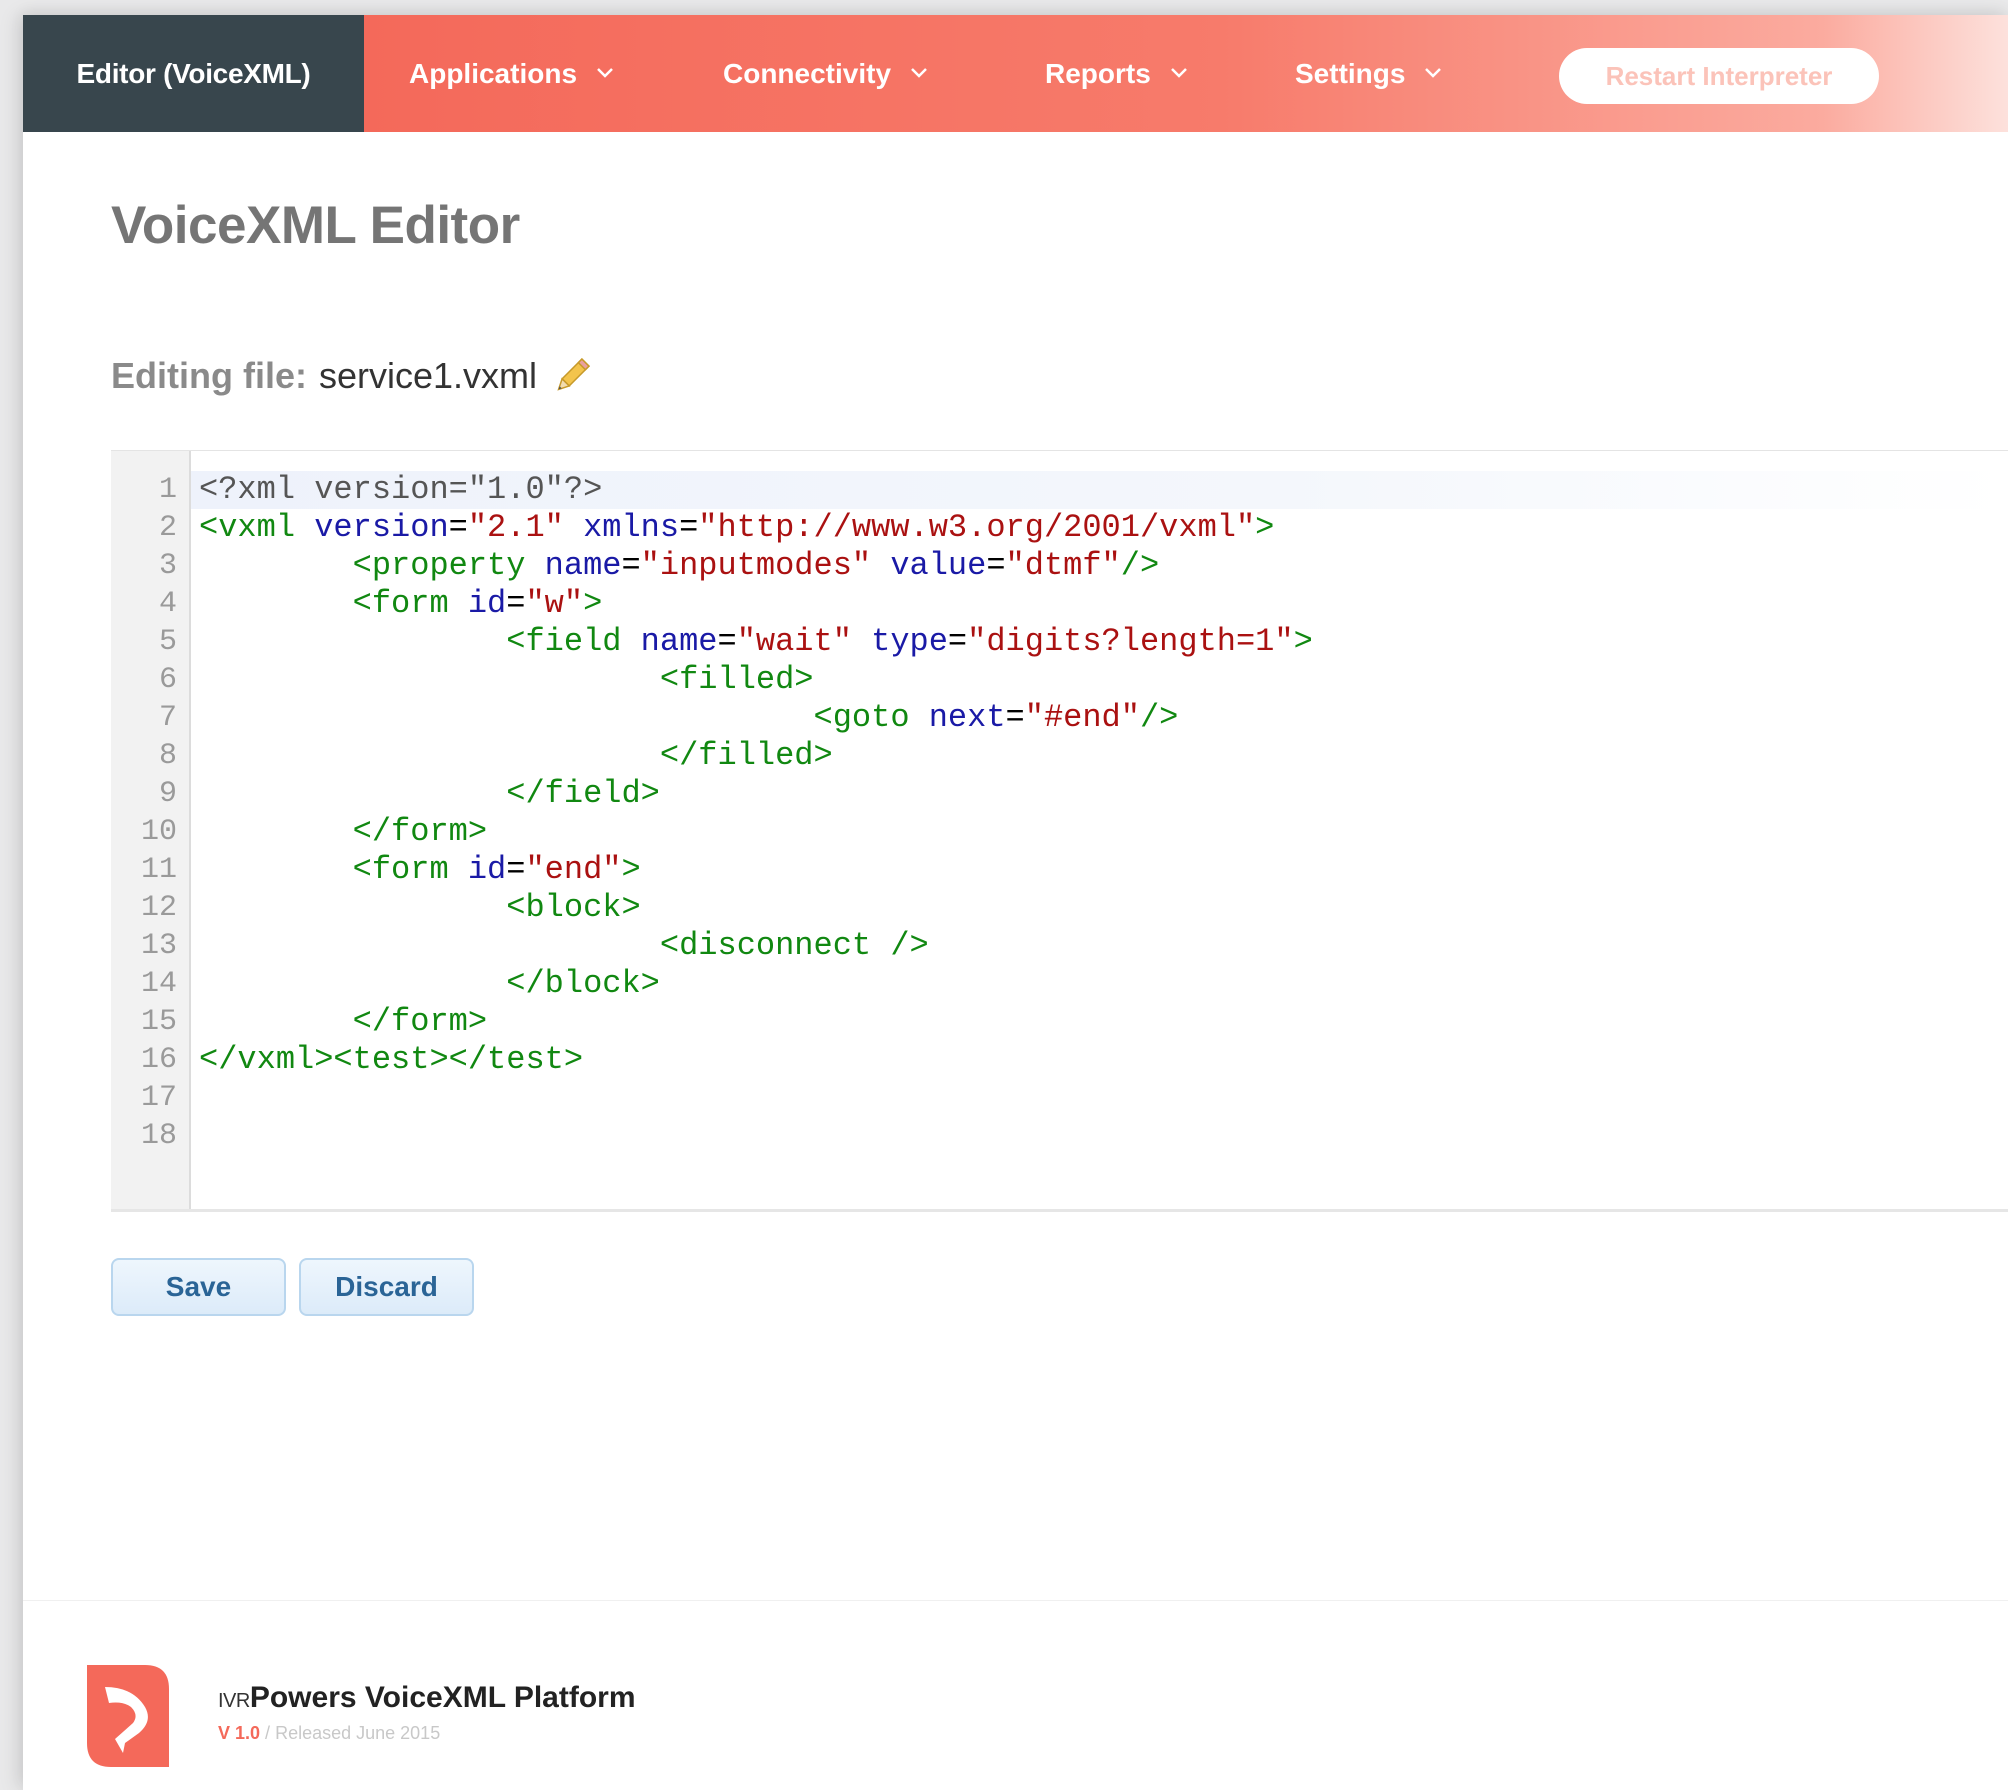 Image resolution: width=2008 pixels, height=1790 pixels. Describe the element at coordinates (442, 1697) in the screenshot. I see `footer-brand-name: Powers VoiceXML Platform` at that location.